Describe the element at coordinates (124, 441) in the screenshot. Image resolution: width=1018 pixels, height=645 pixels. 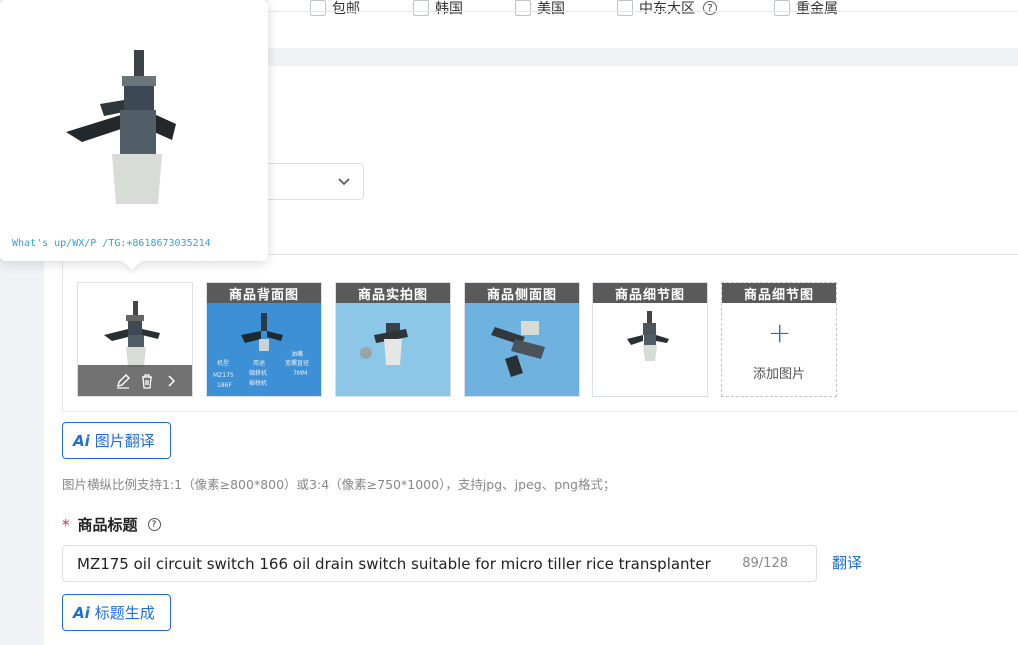
I see `button-label: 图片翻译` at that location.